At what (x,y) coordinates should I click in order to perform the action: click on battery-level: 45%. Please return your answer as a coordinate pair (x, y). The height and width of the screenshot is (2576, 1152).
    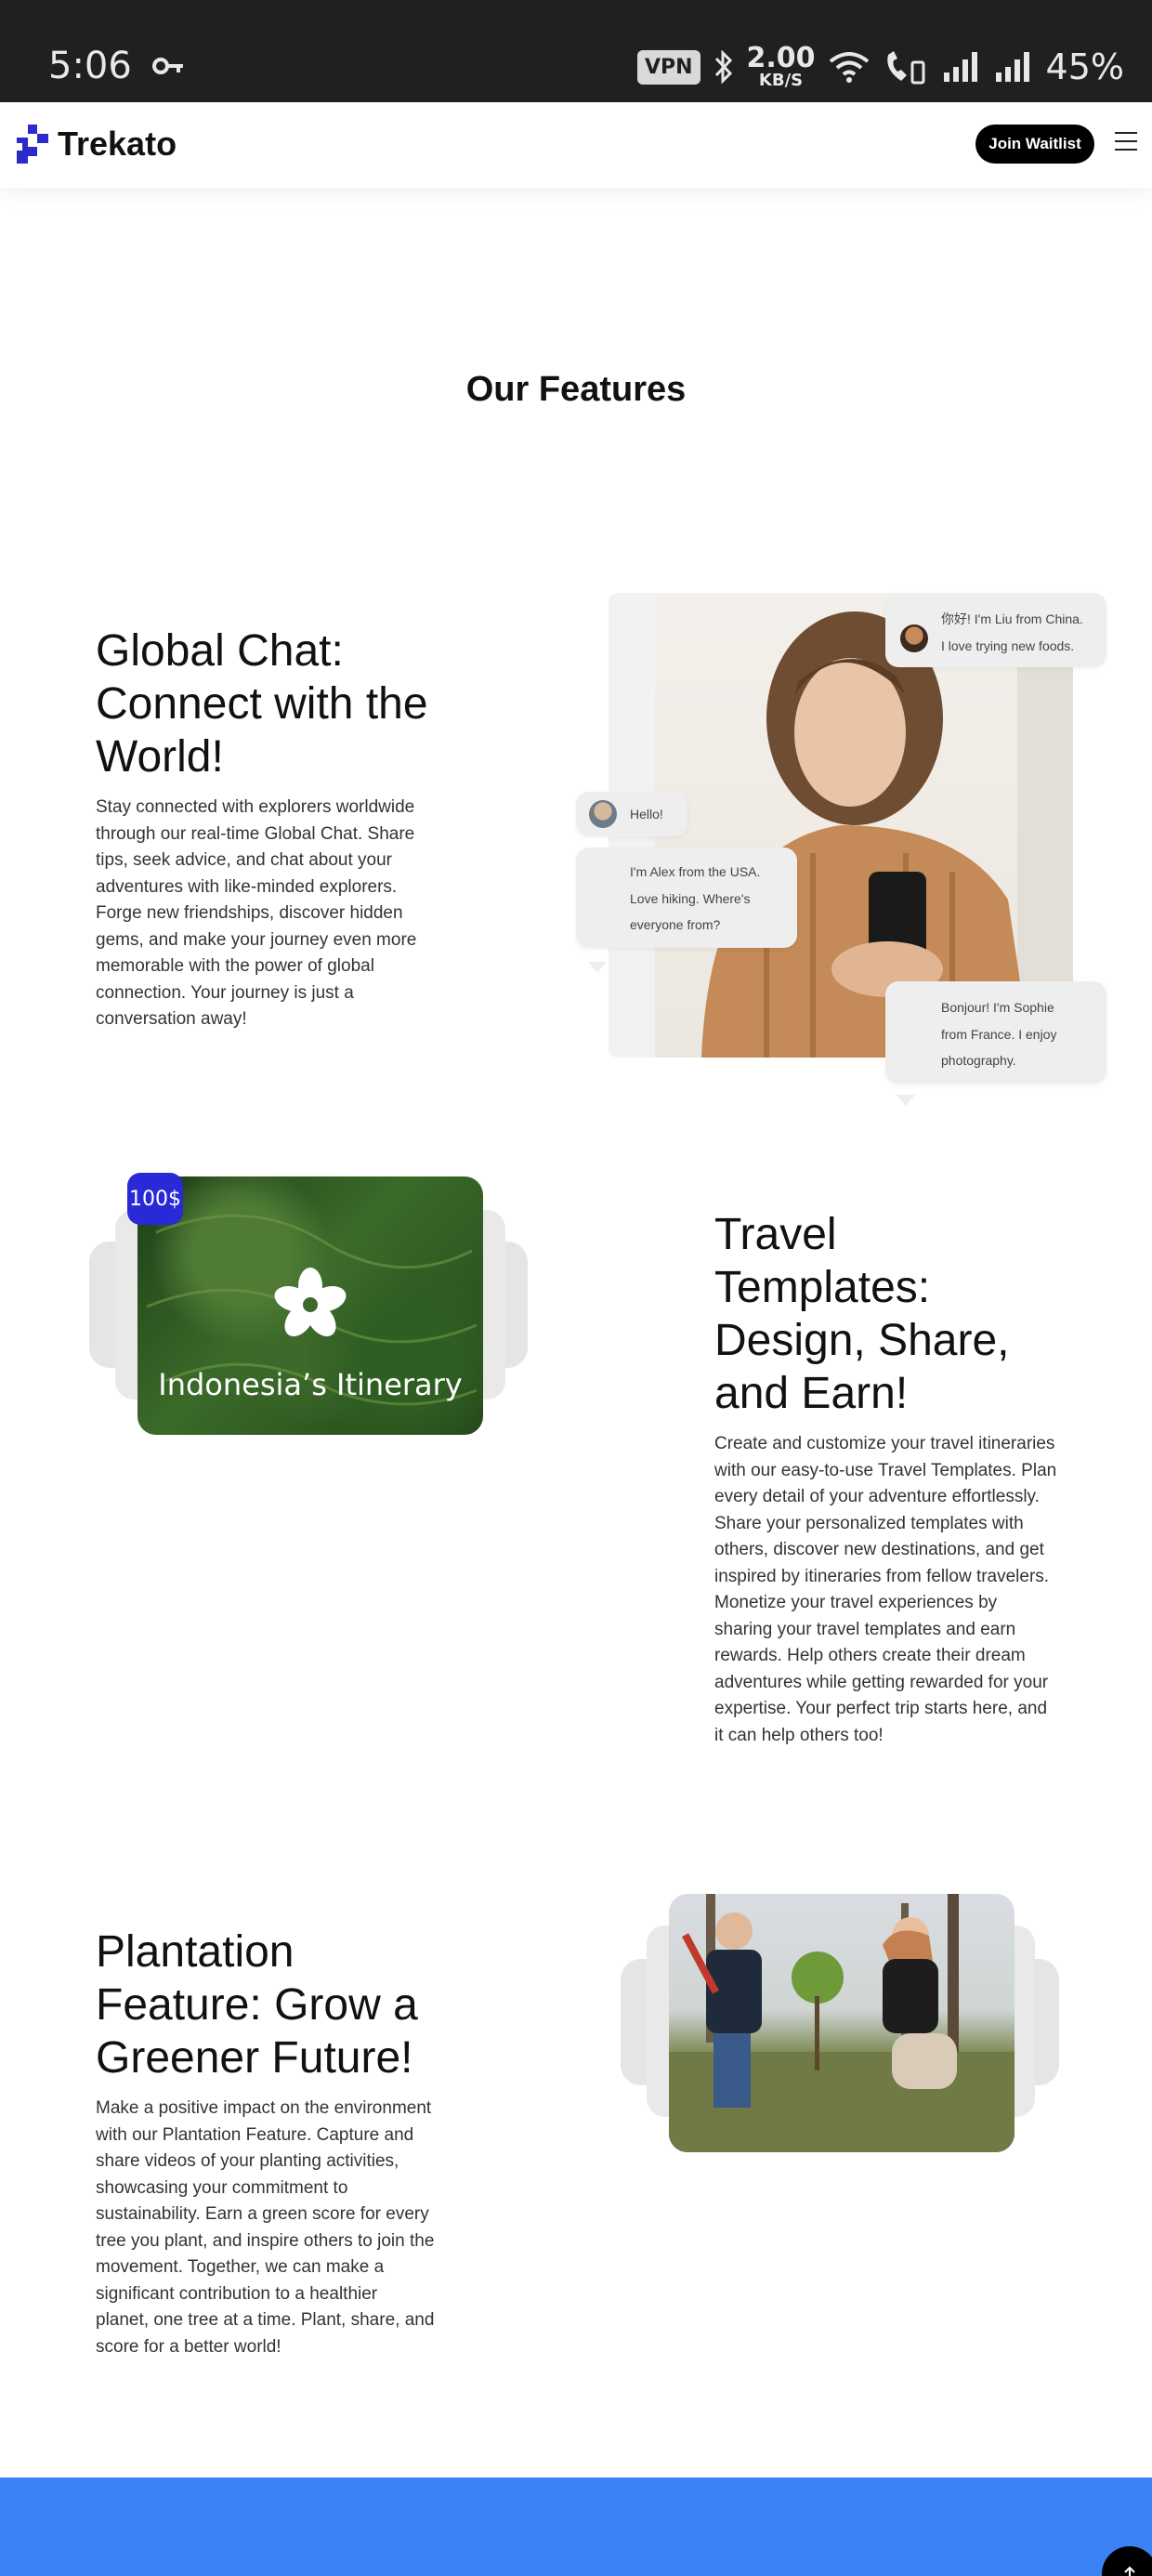
    Looking at the image, I should click on (1084, 66).